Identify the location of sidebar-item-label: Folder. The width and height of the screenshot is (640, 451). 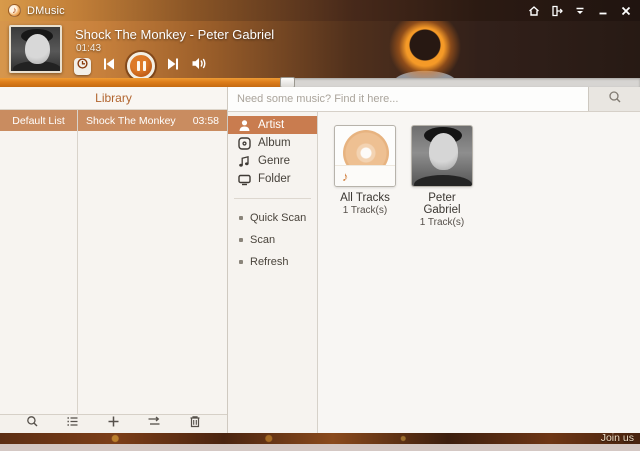
(274, 179).